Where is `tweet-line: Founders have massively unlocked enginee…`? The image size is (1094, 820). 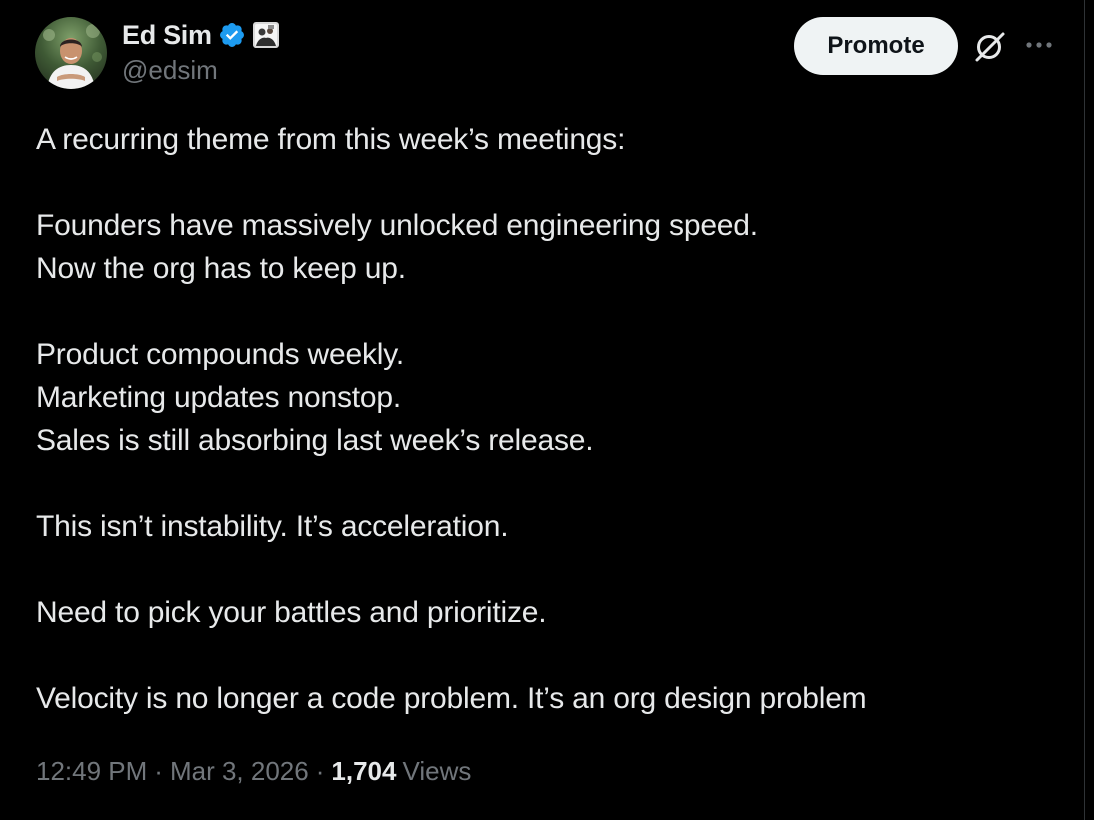 tweet-line: Founders have massively unlocked enginee… is located at coordinates (397, 225).